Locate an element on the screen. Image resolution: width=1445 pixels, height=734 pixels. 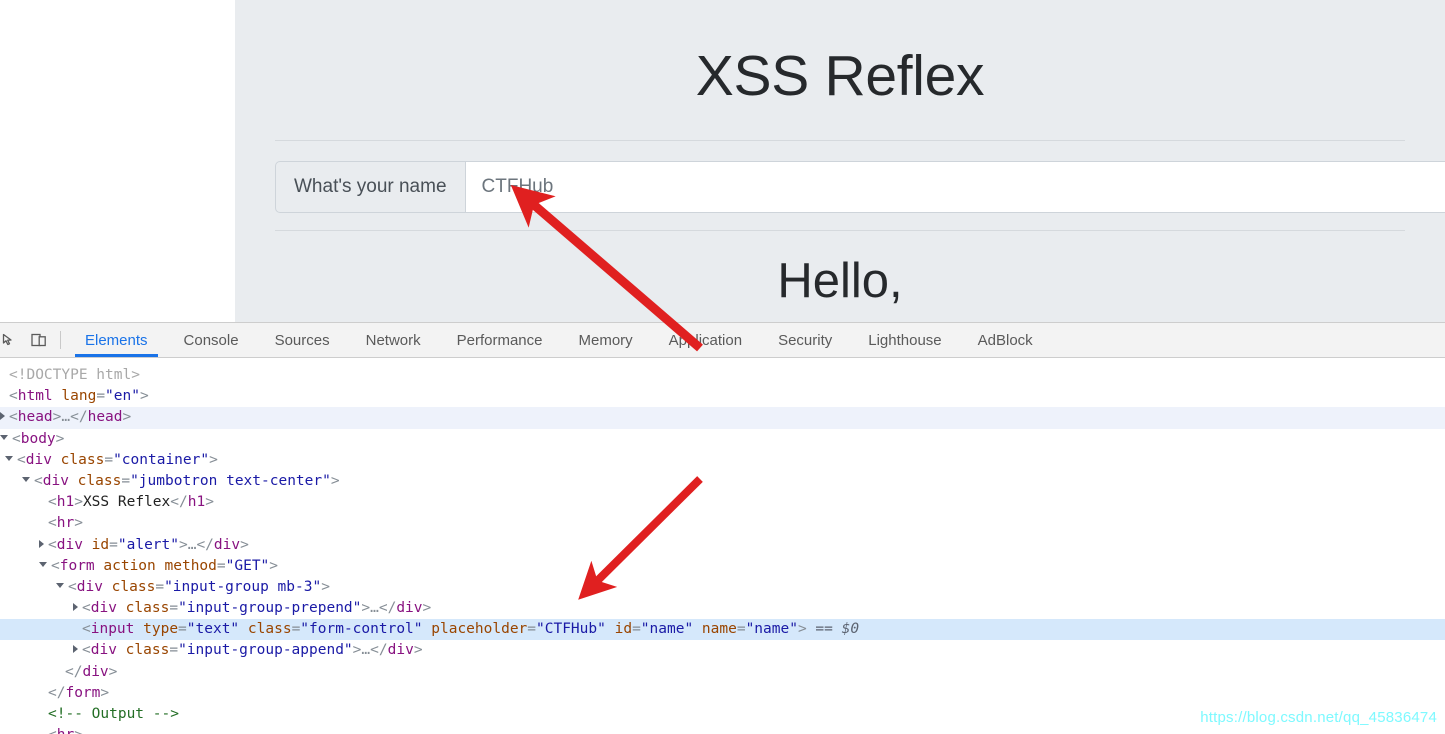
tab-console: Console is located at coordinates (211, 340).